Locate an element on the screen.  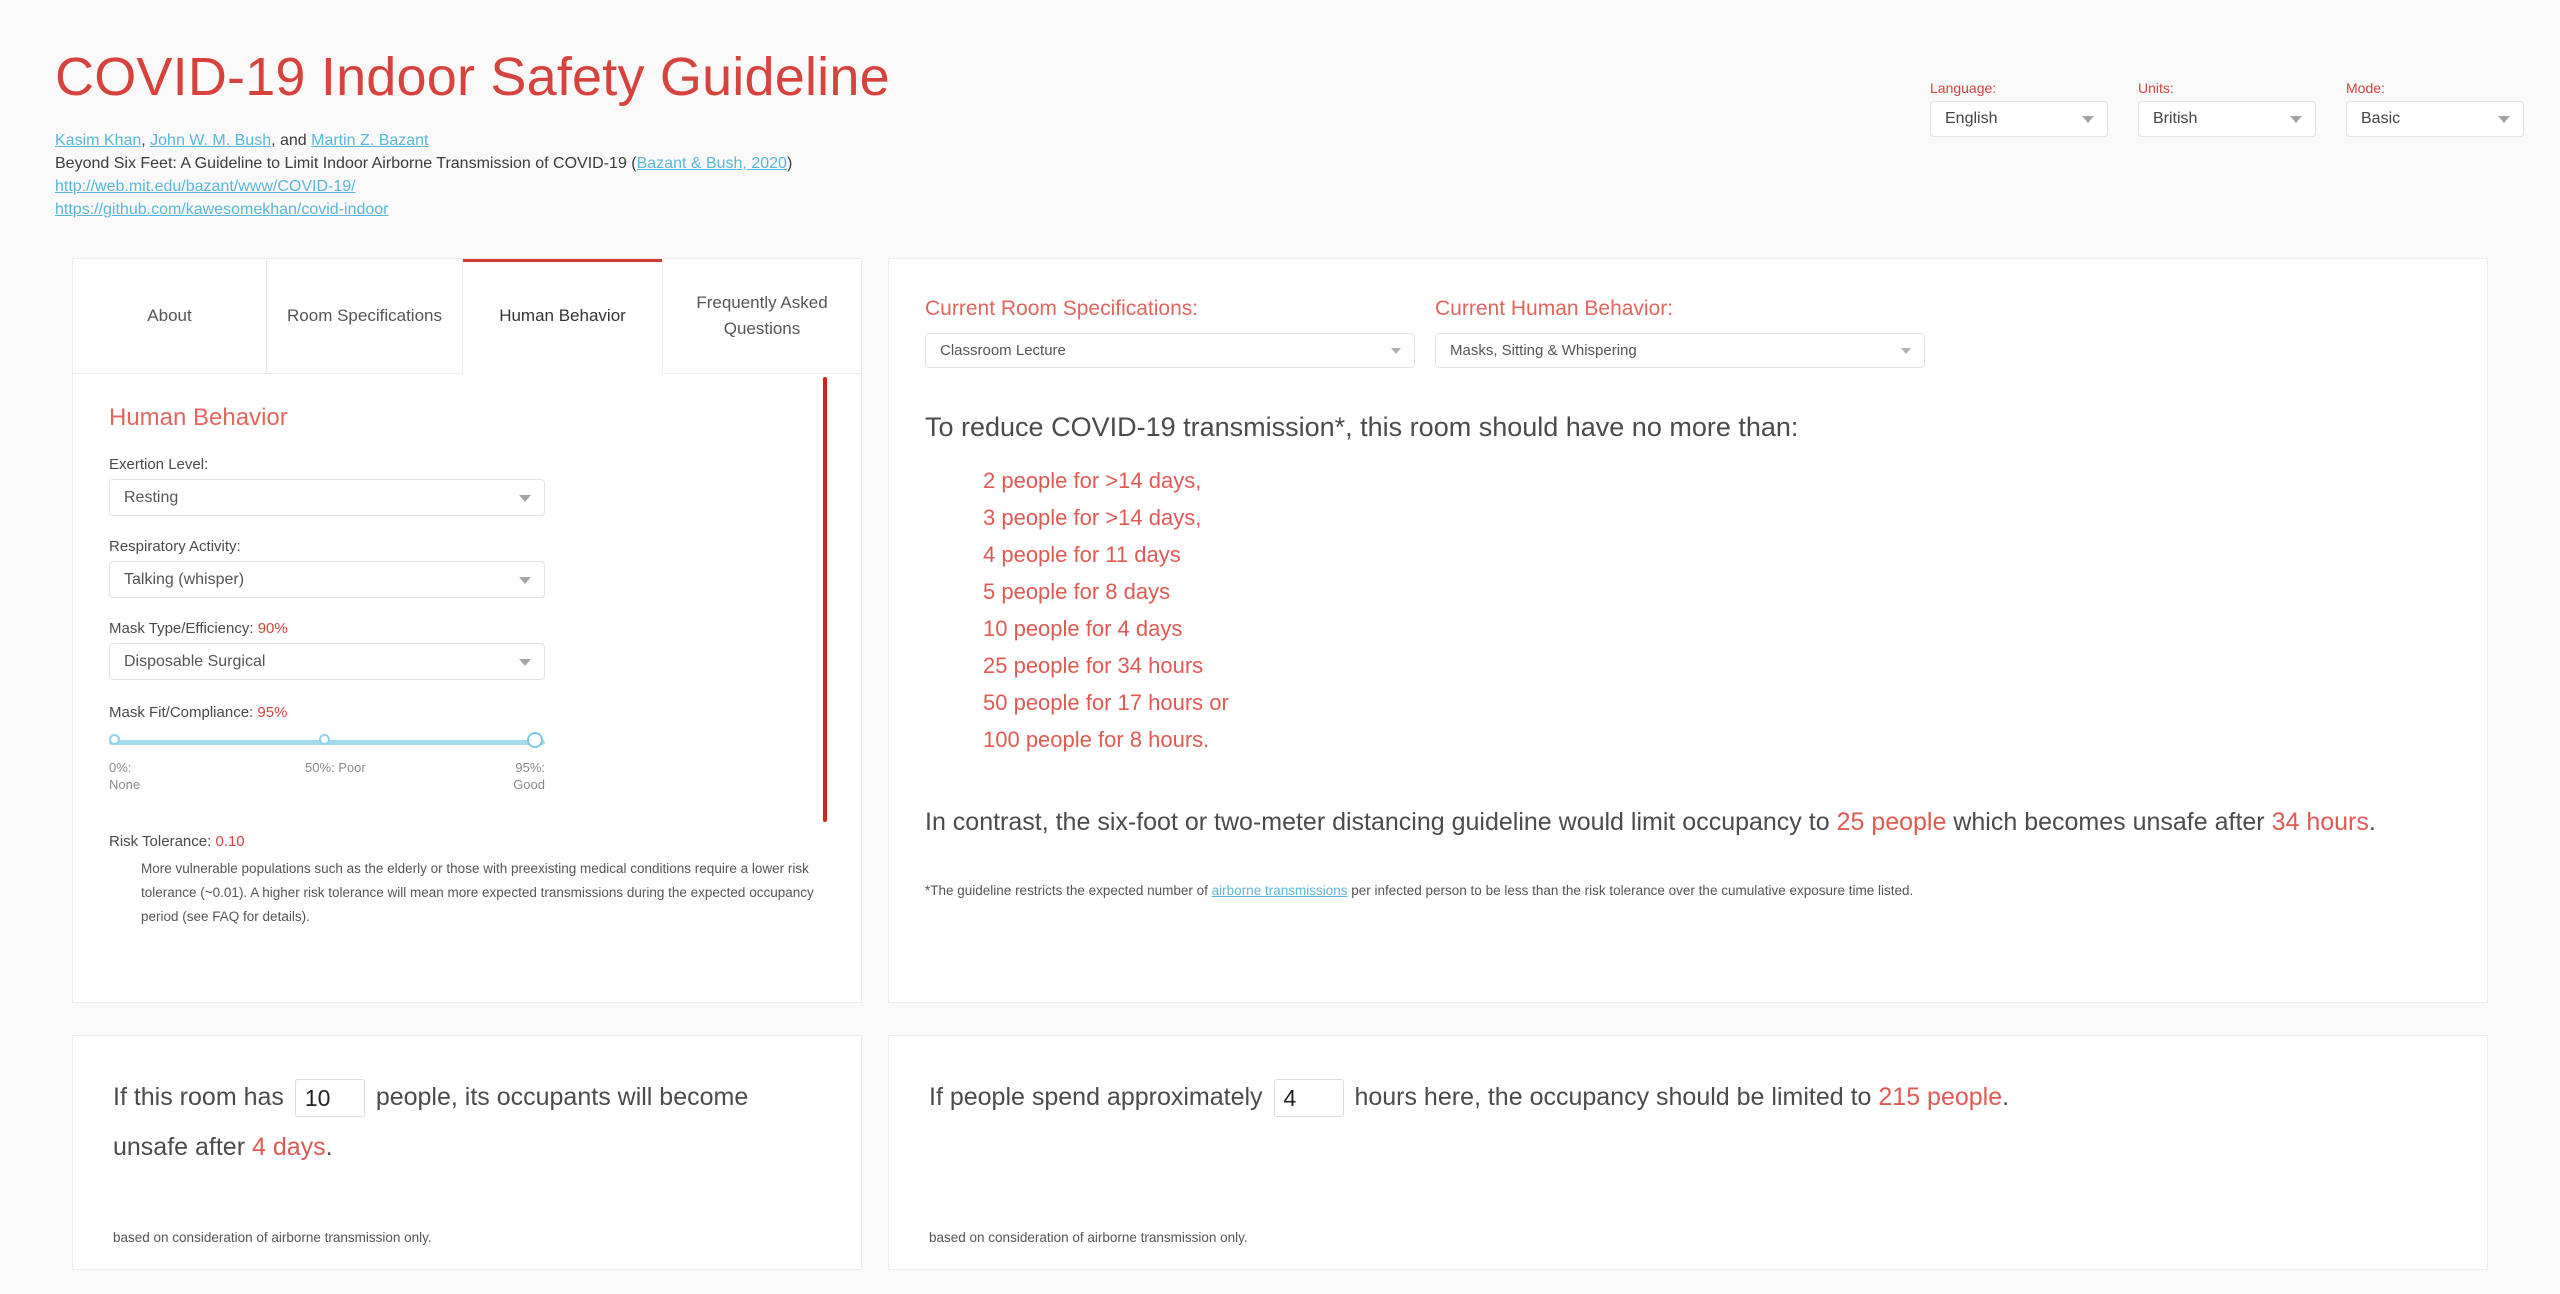
author-link-john-bush: John W. M. Bush is located at coordinates (210, 140).